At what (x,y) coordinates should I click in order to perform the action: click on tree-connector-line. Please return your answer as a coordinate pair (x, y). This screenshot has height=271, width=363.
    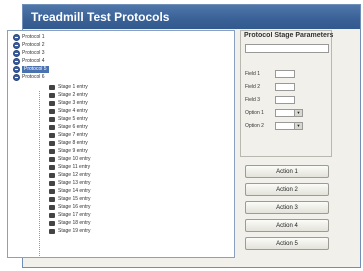
    Looking at the image, I should click on (39, 173).